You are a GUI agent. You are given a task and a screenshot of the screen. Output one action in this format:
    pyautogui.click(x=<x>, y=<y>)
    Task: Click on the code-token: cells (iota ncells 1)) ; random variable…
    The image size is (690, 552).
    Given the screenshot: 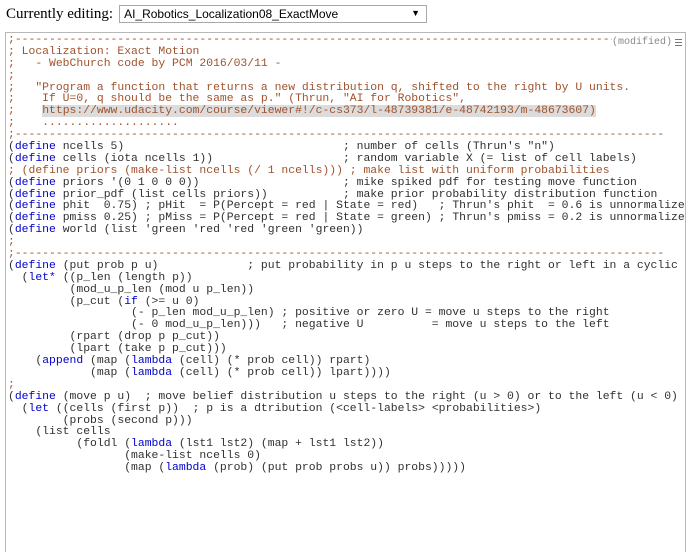 What is the action you would take?
    pyautogui.click(x=346, y=158)
    